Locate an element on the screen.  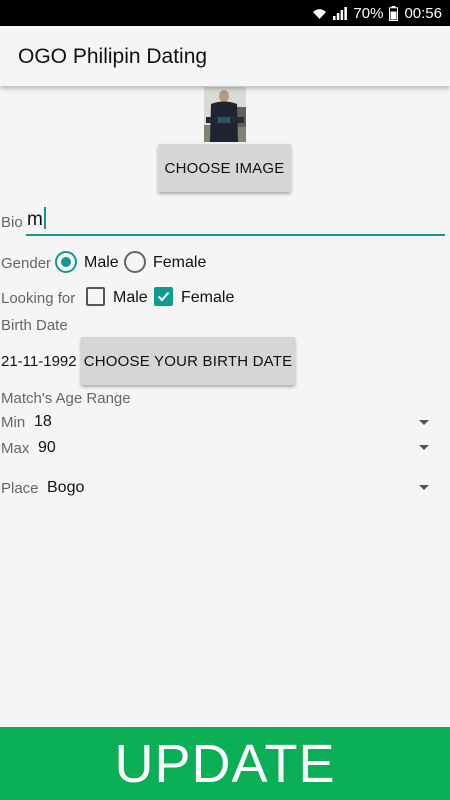
profile-photo is located at coordinates (225, 114).